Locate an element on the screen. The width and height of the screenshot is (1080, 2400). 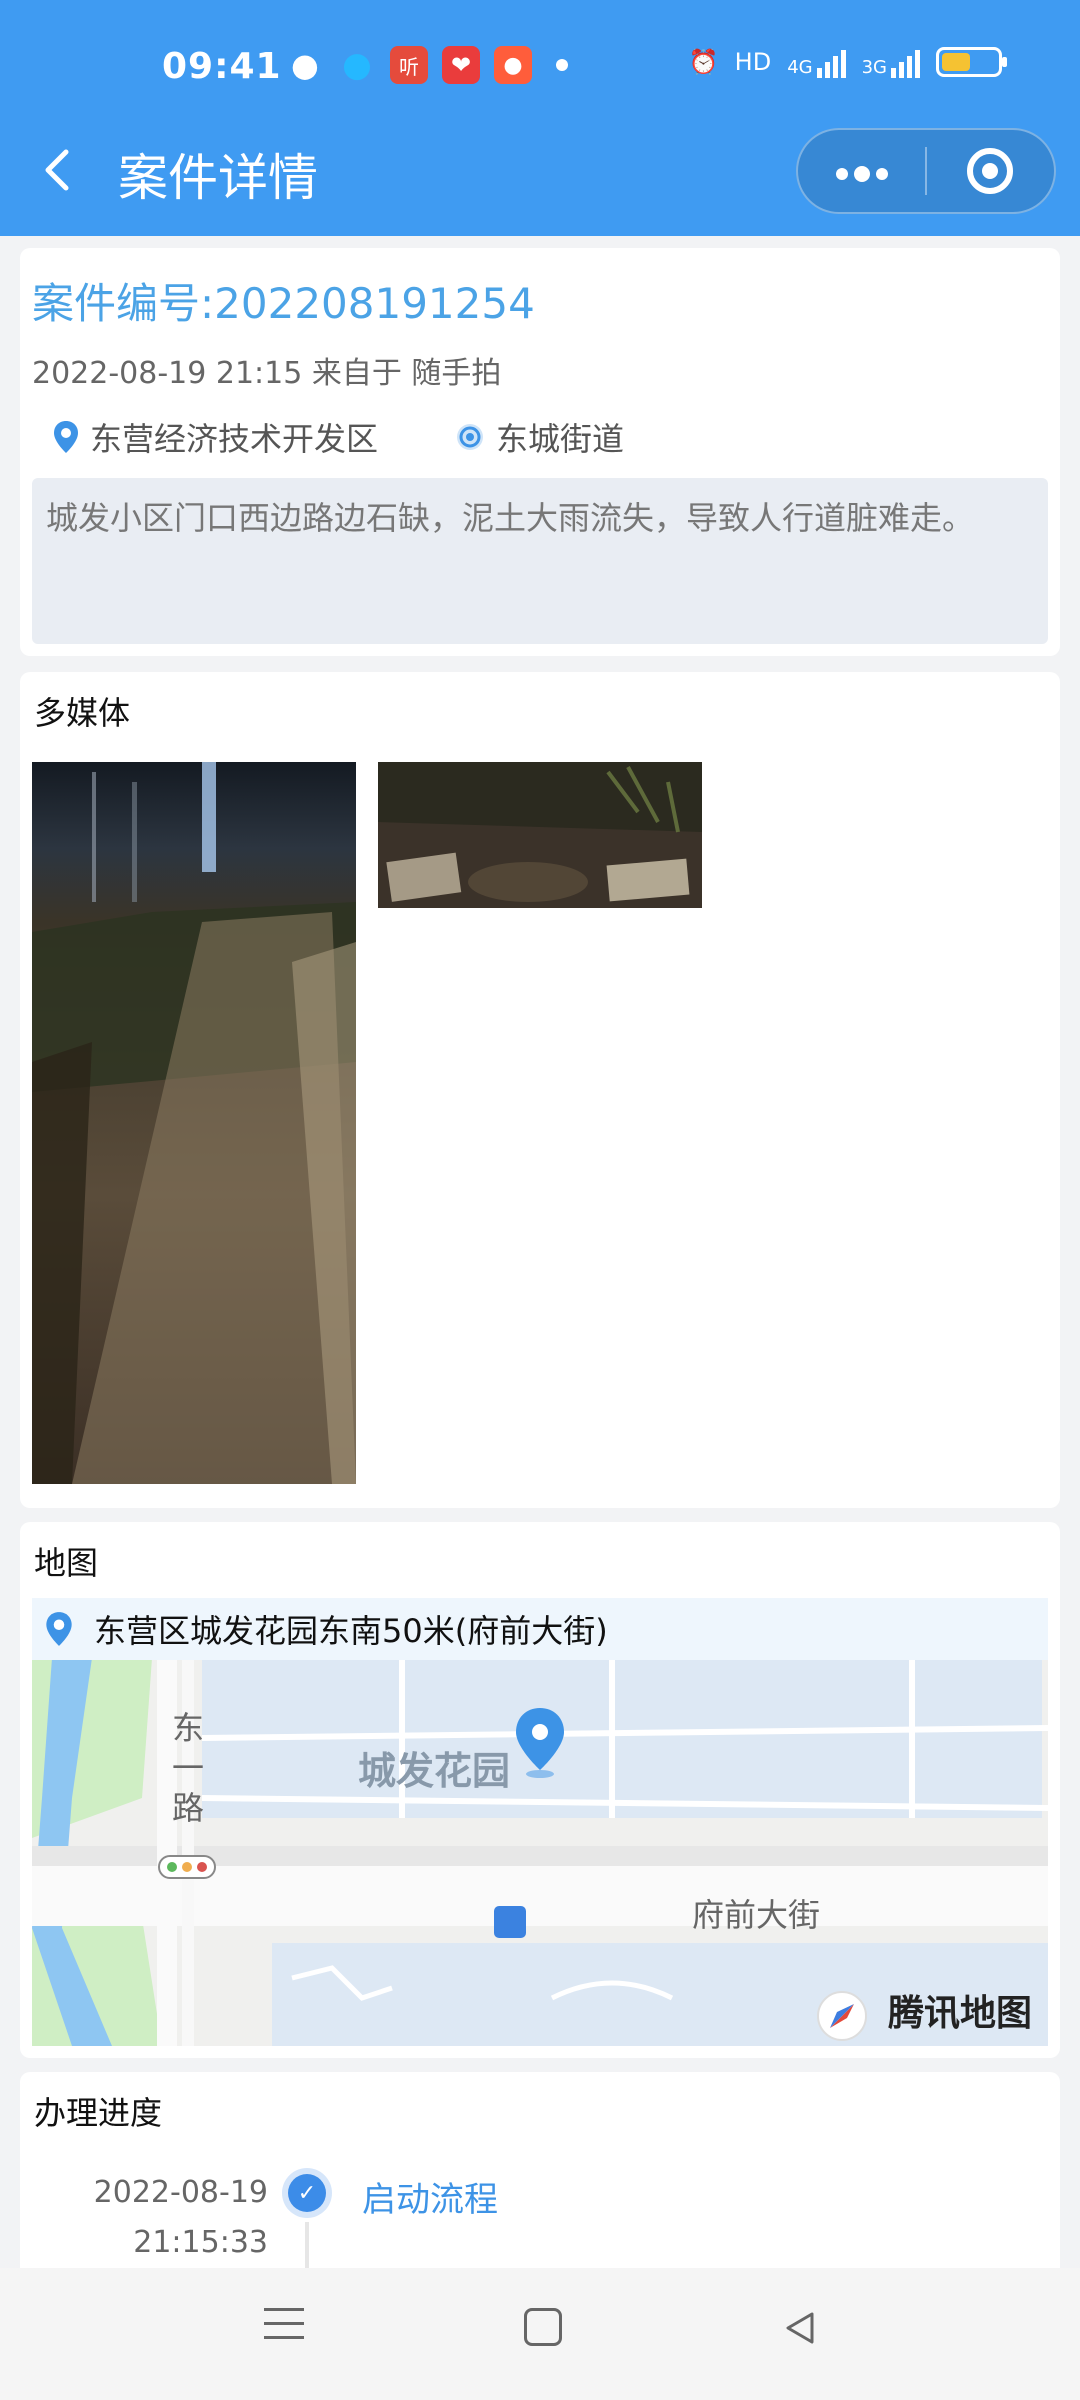
map-address-bar: 东营区城发花园东南50米(府前大街) is located at coordinates (540, 1629).